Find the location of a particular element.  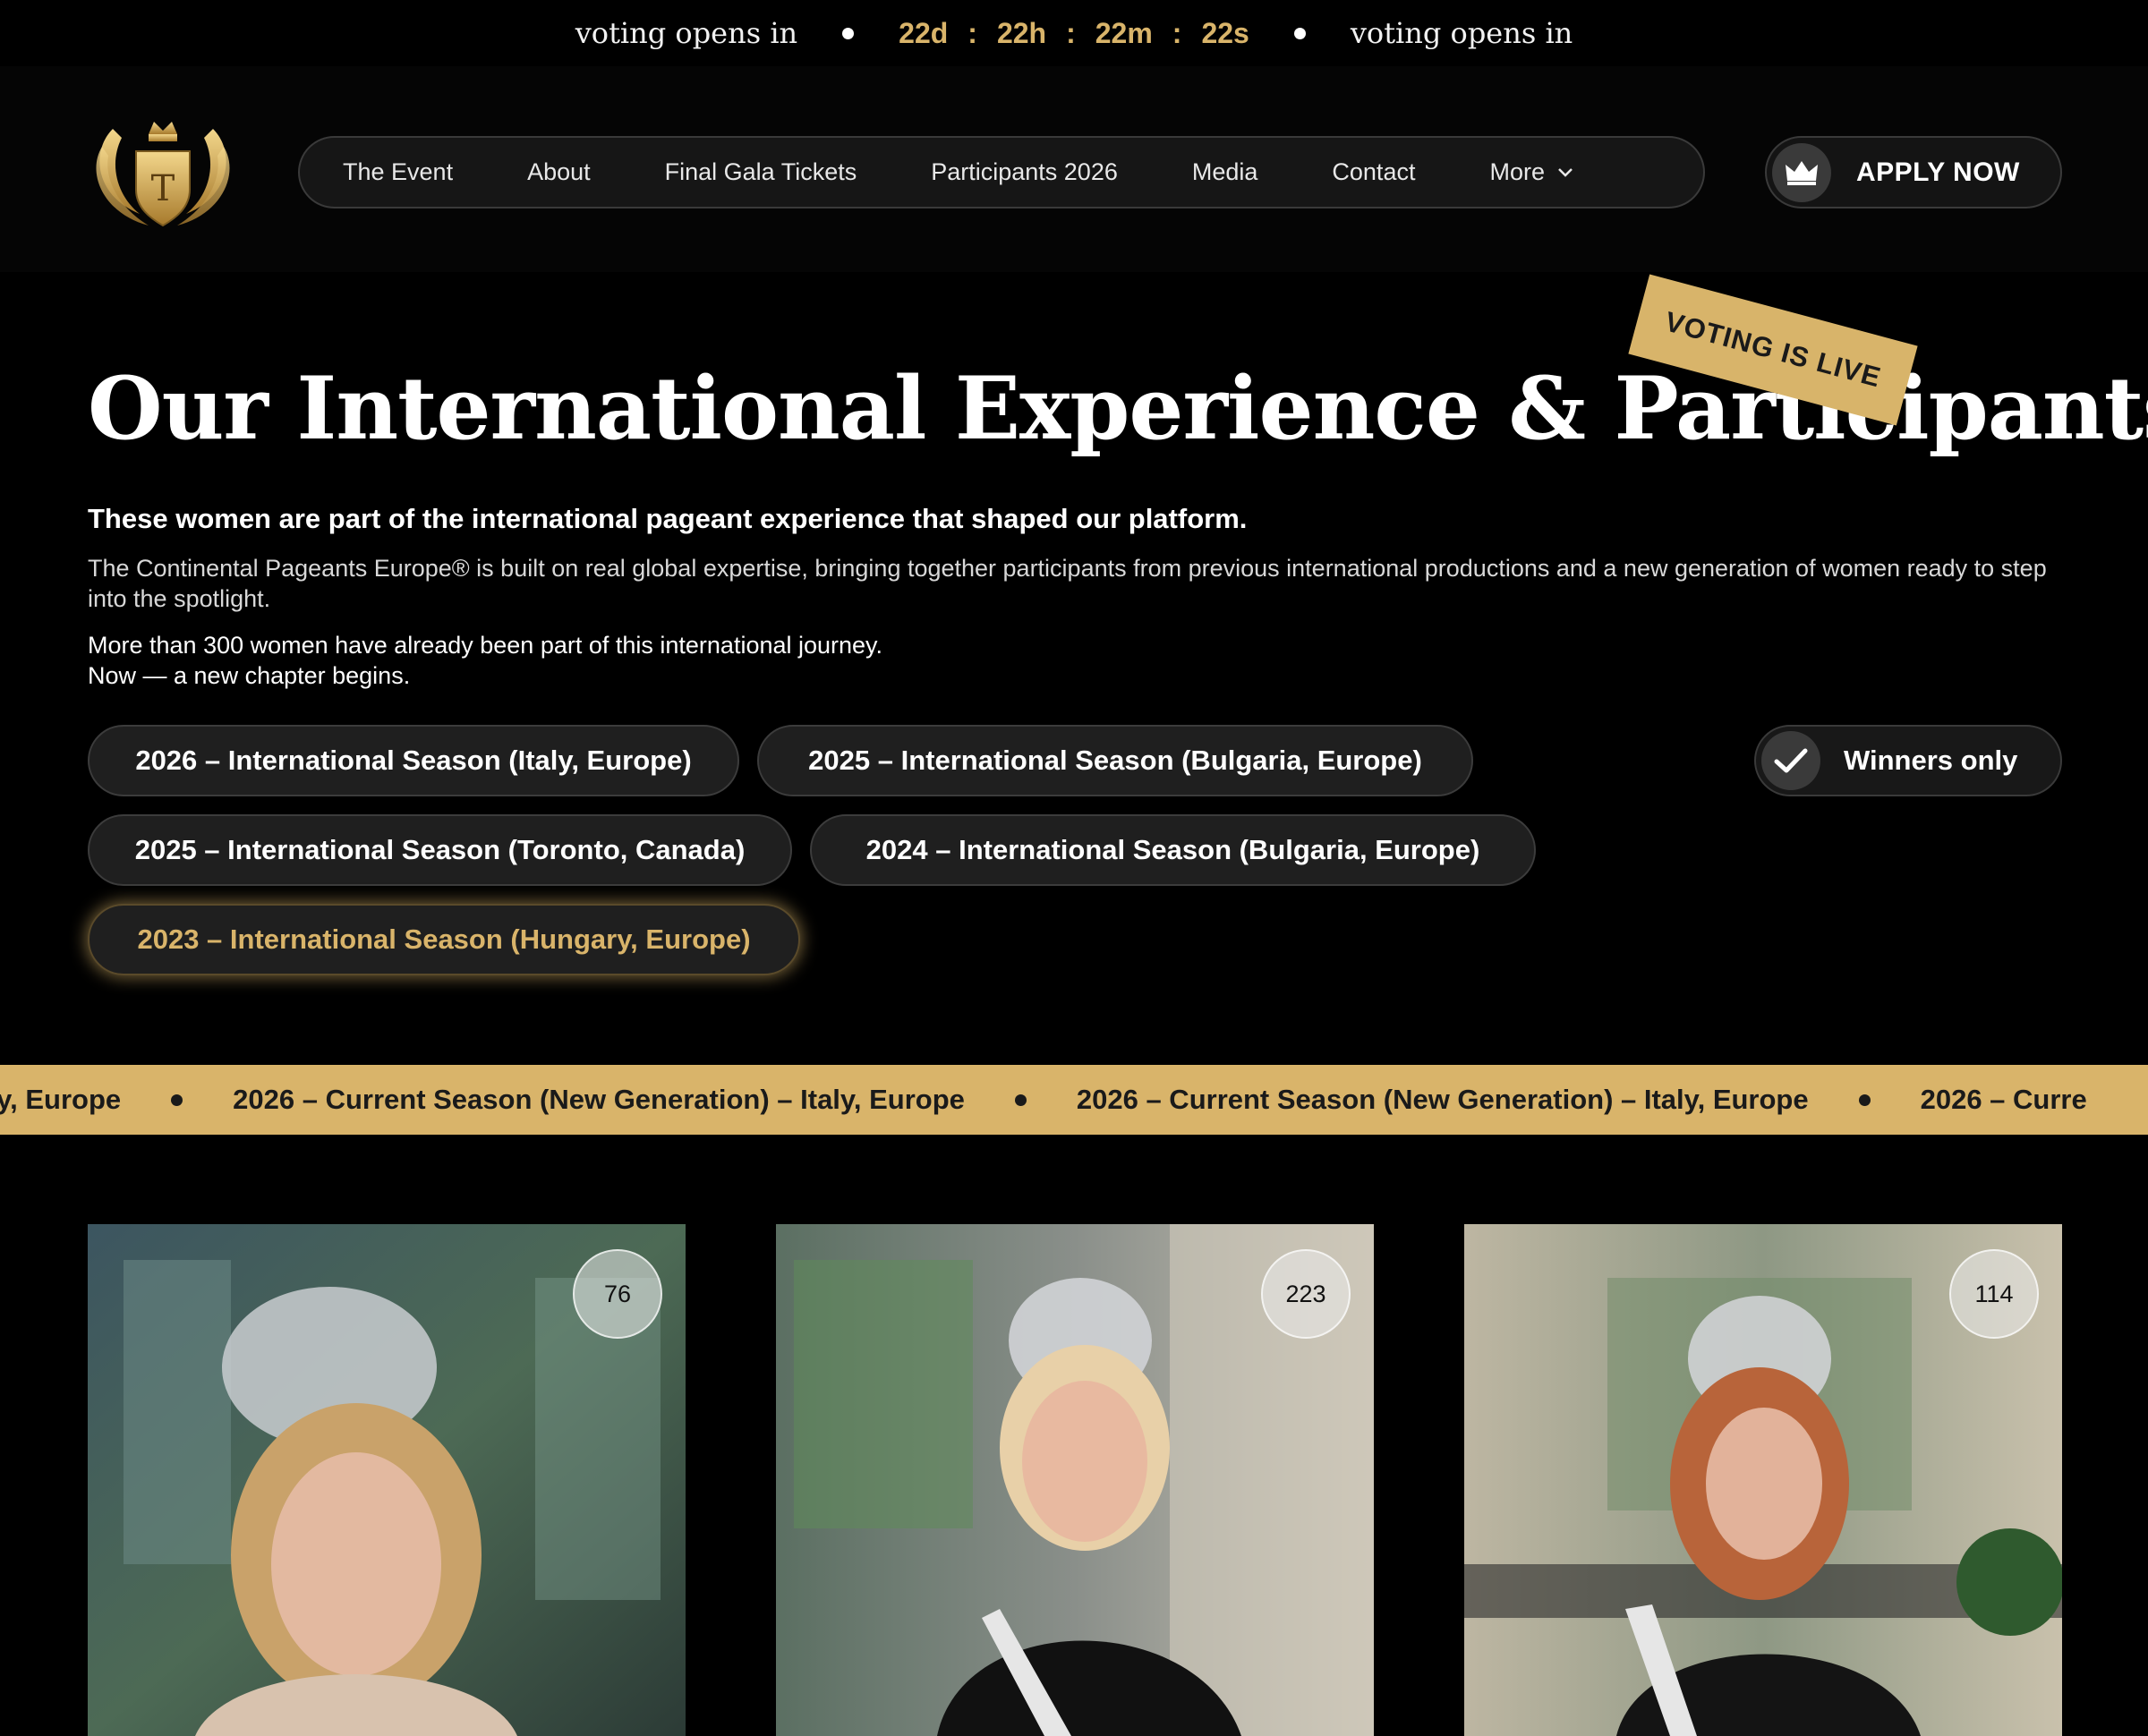

nav-media: Media is located at coordinates (1225, 172).